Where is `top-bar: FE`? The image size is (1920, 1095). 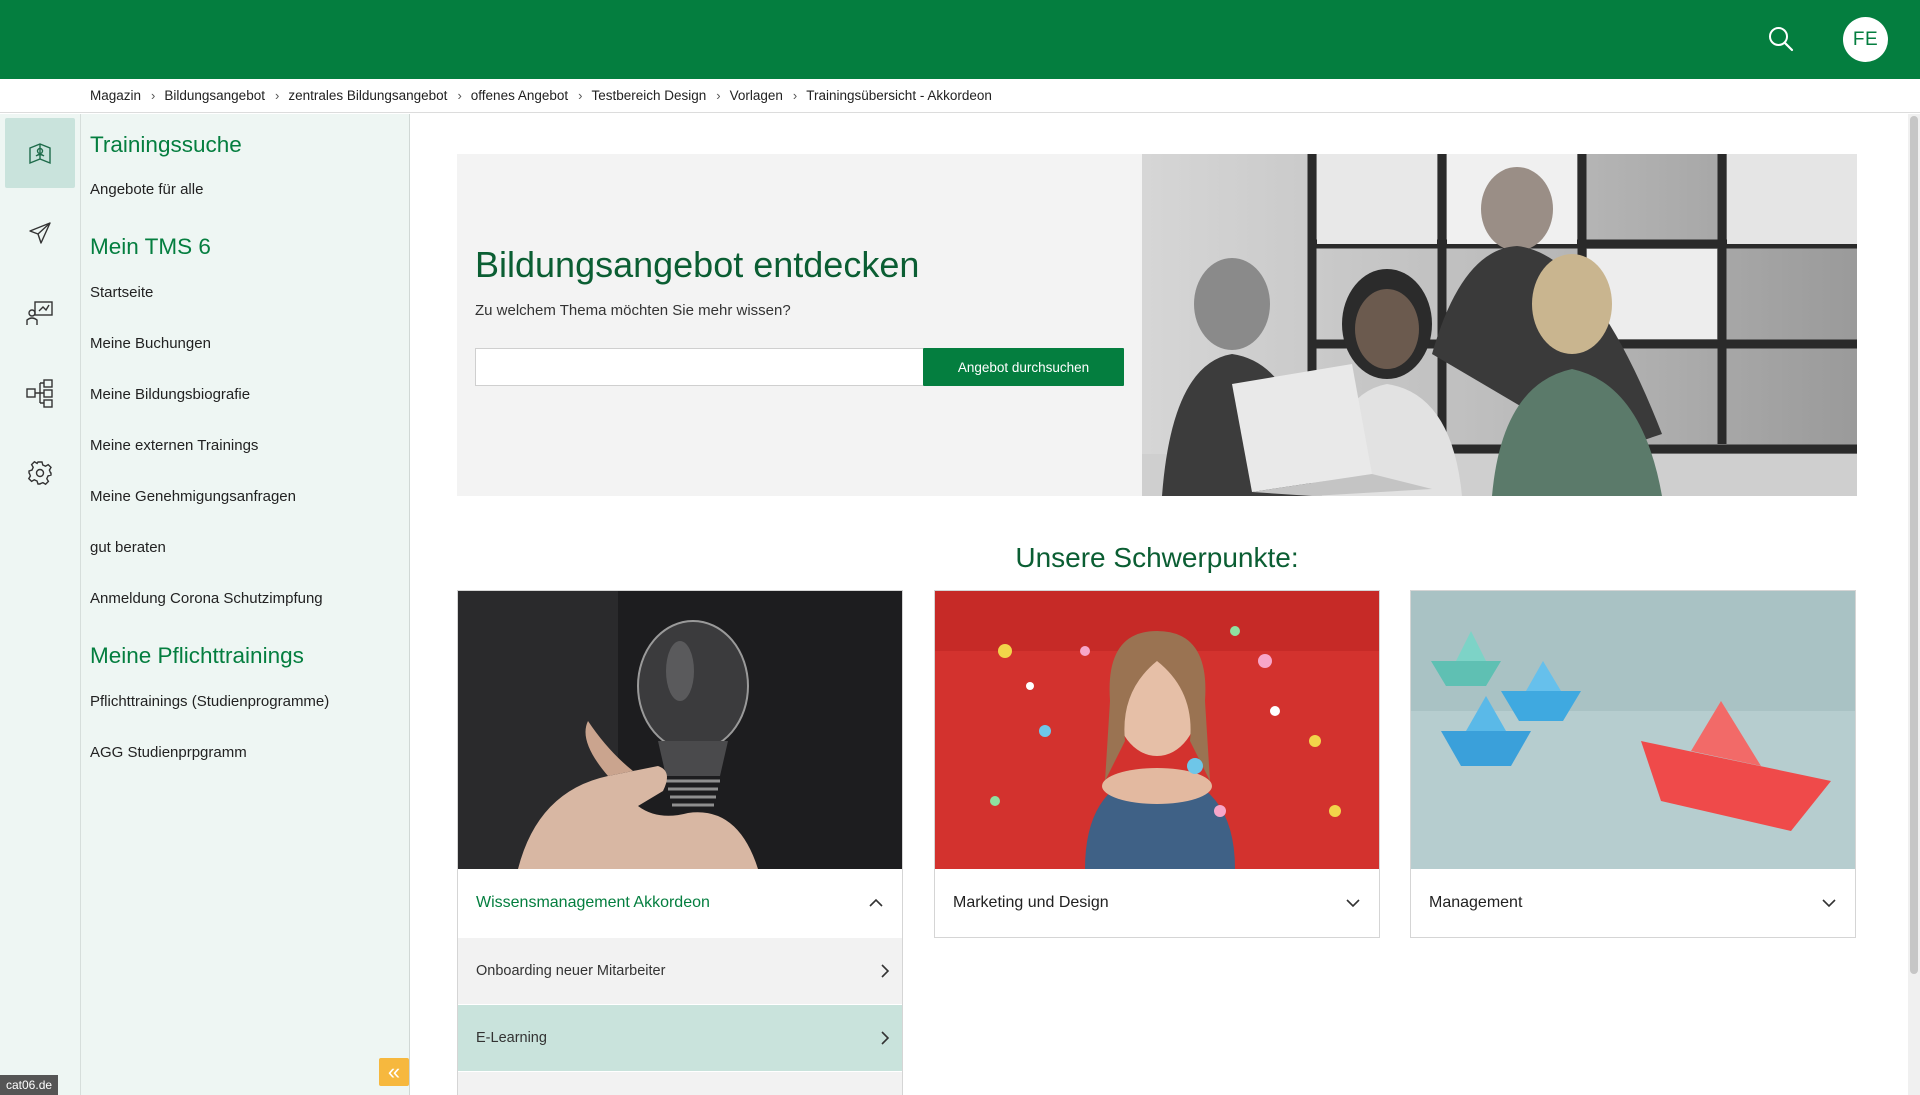 top-bar: FE is located at coordinates (960, 39).